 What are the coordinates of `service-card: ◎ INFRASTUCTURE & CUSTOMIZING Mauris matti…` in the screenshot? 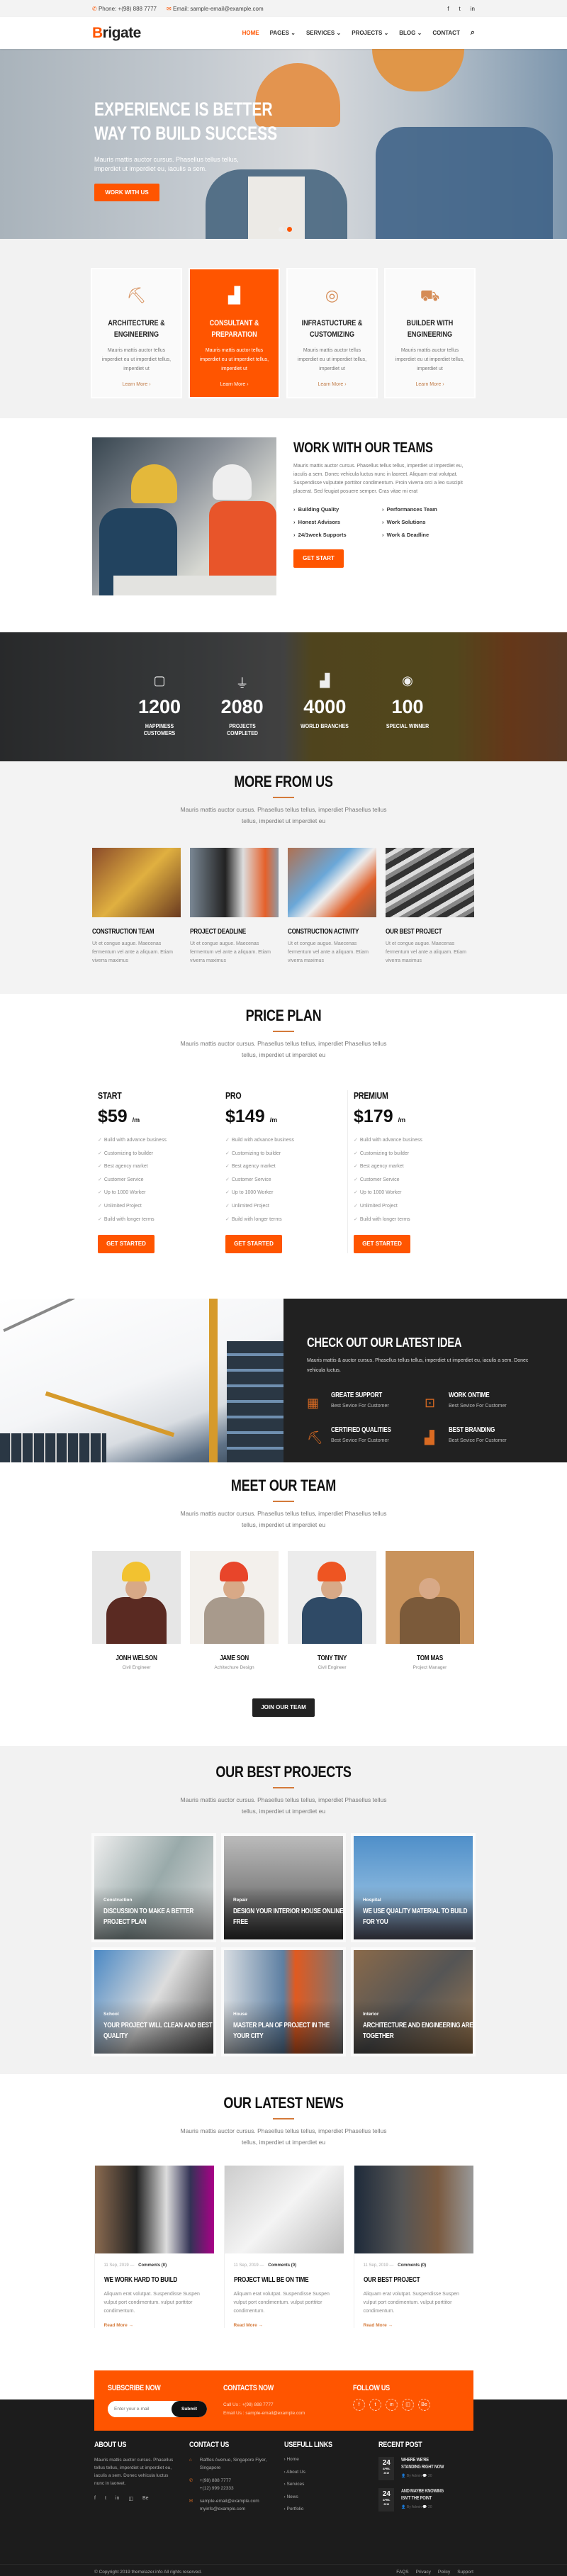 It's located at (332, 333).